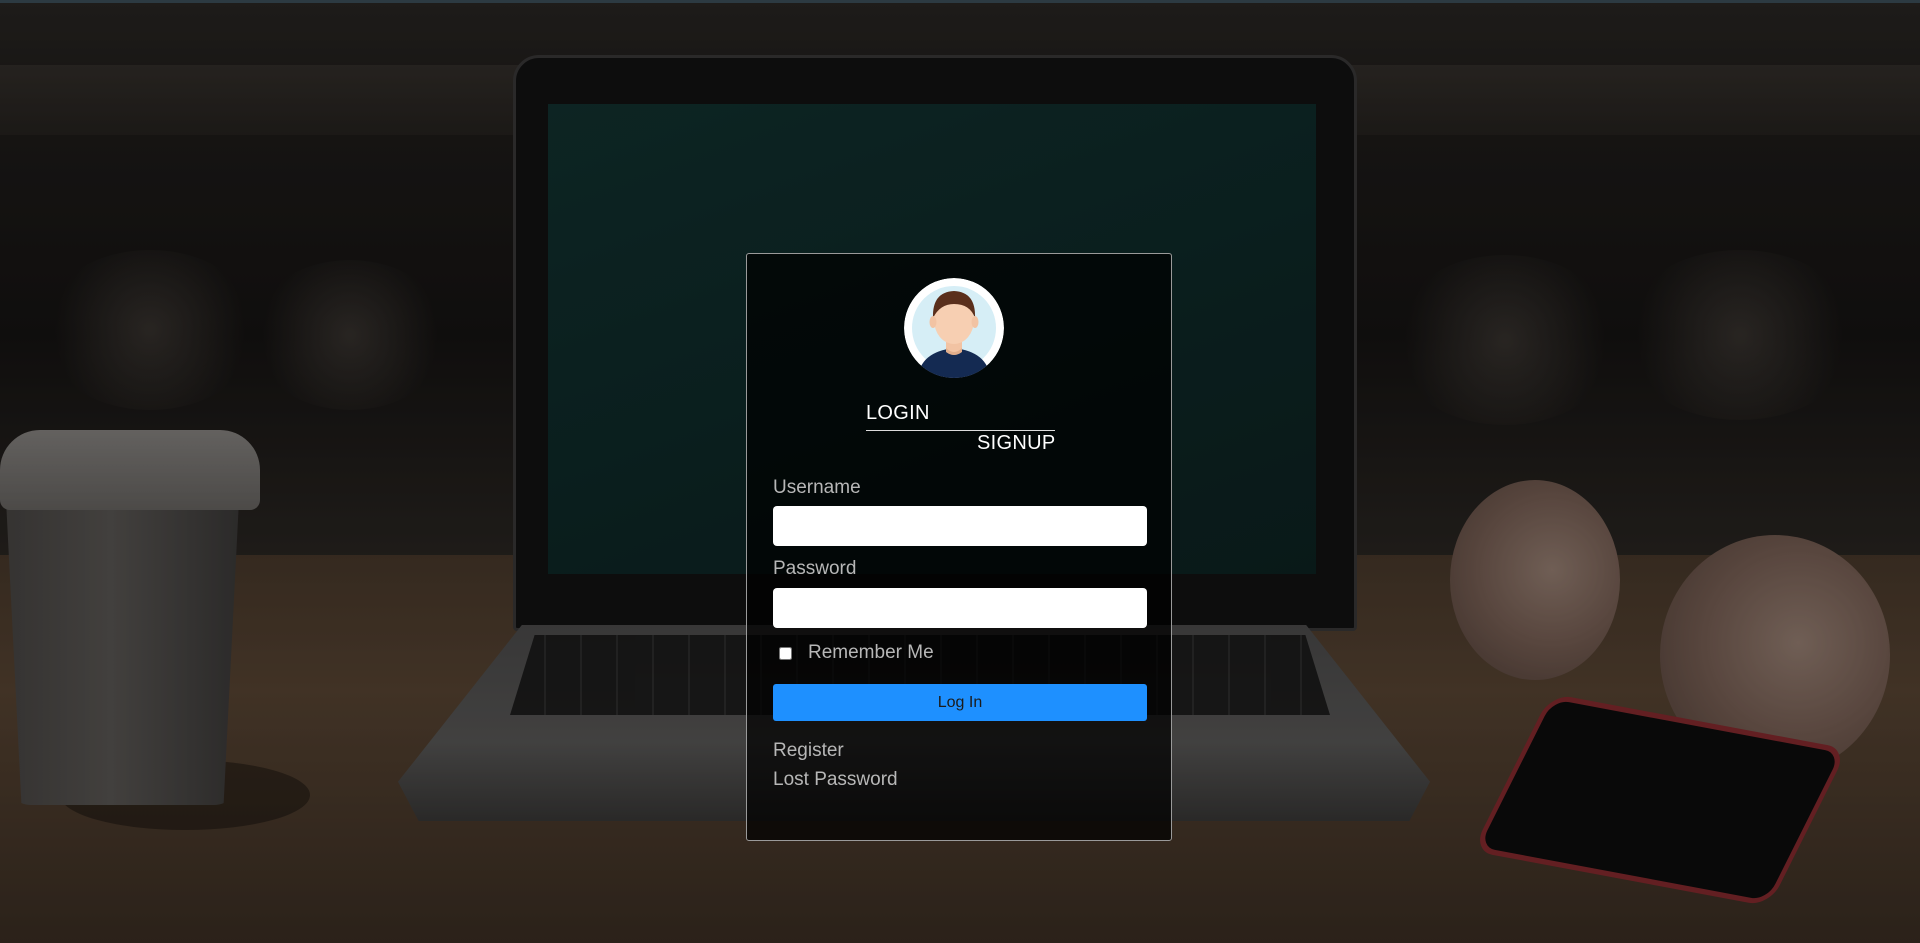 The width and height of the screenshot is (1920, 943). Describe the element at coordinates (960, 430) in the screenshot. I see `tab-divider` at that location.